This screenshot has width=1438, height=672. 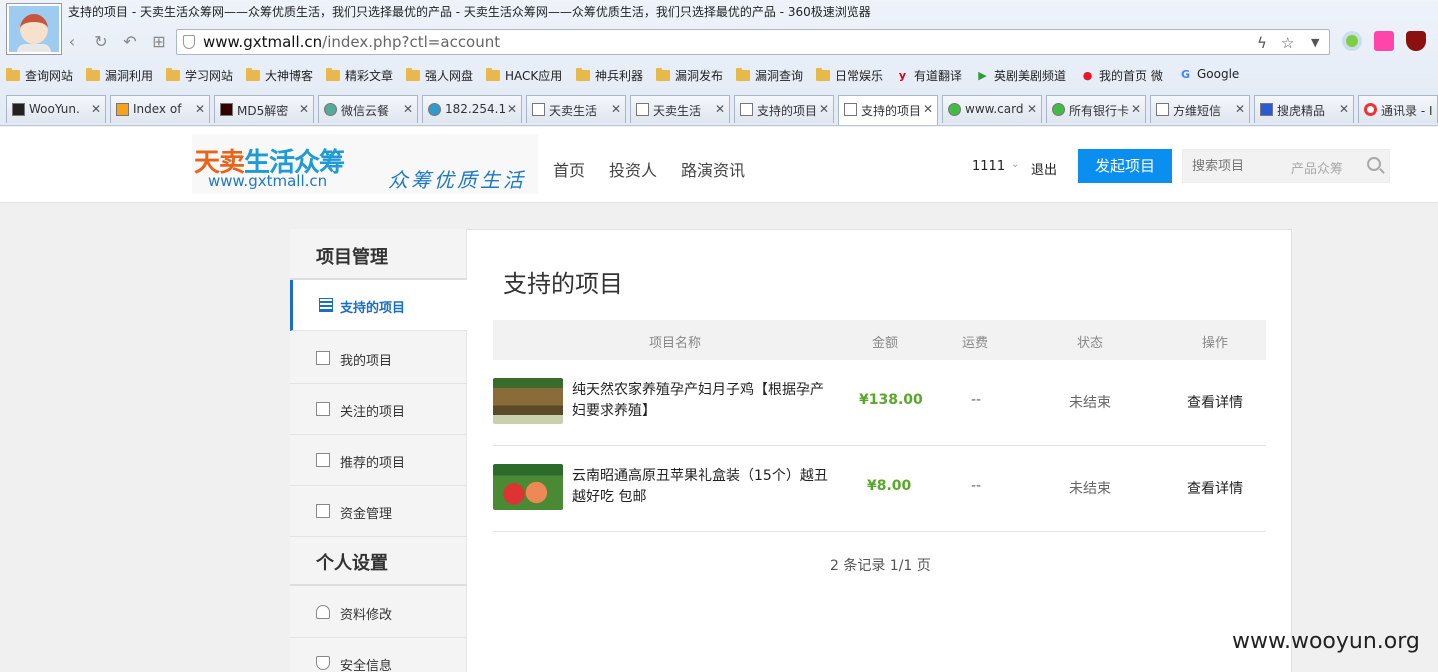 I want to click on bookmark-folder: 查询网站, so click(x=39, y=75).